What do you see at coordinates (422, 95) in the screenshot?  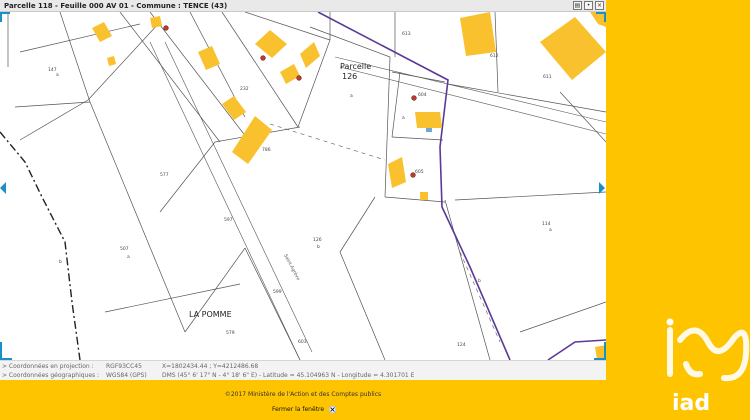 I see `parcel-number: 604` at bounding box center [422, 95].